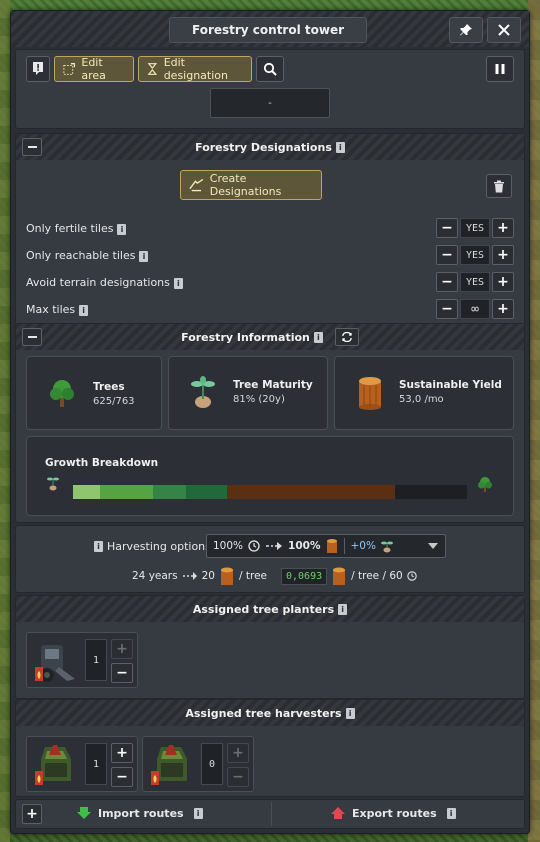  I want to click on planter-vehicle-card: 1 + −, so click(82, 660).